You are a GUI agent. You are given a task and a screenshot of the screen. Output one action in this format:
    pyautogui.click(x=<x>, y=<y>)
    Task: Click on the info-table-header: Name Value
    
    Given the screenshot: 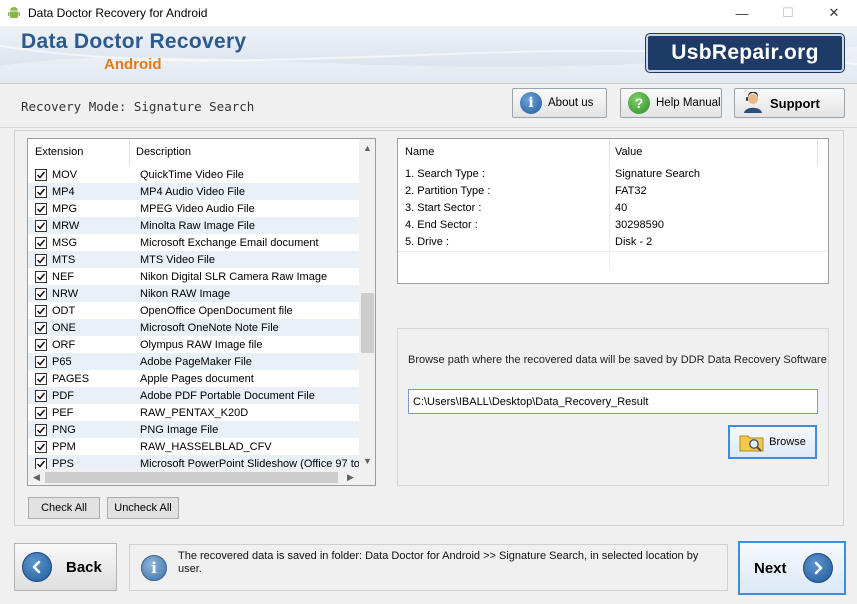 What is the action you would take?
    pyautogui.click(x=613, y=152)
    